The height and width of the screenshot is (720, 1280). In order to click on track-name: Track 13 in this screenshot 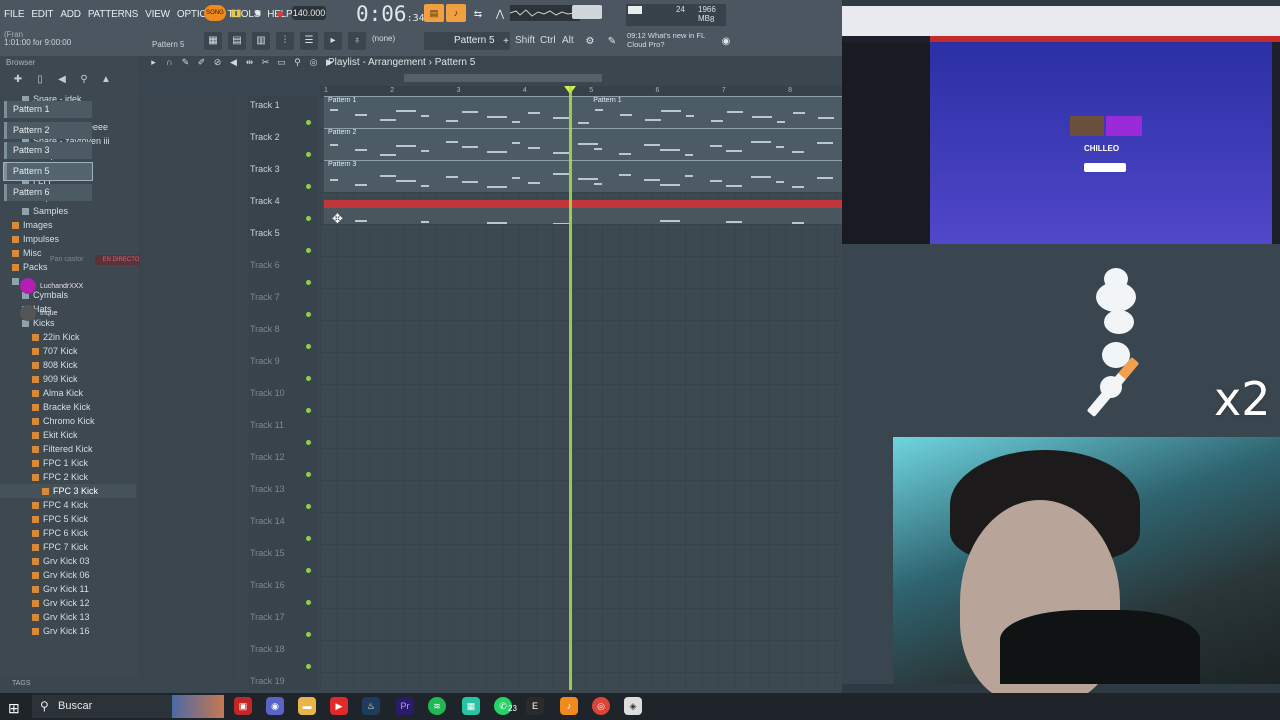, I will do `click(283, 489)`.